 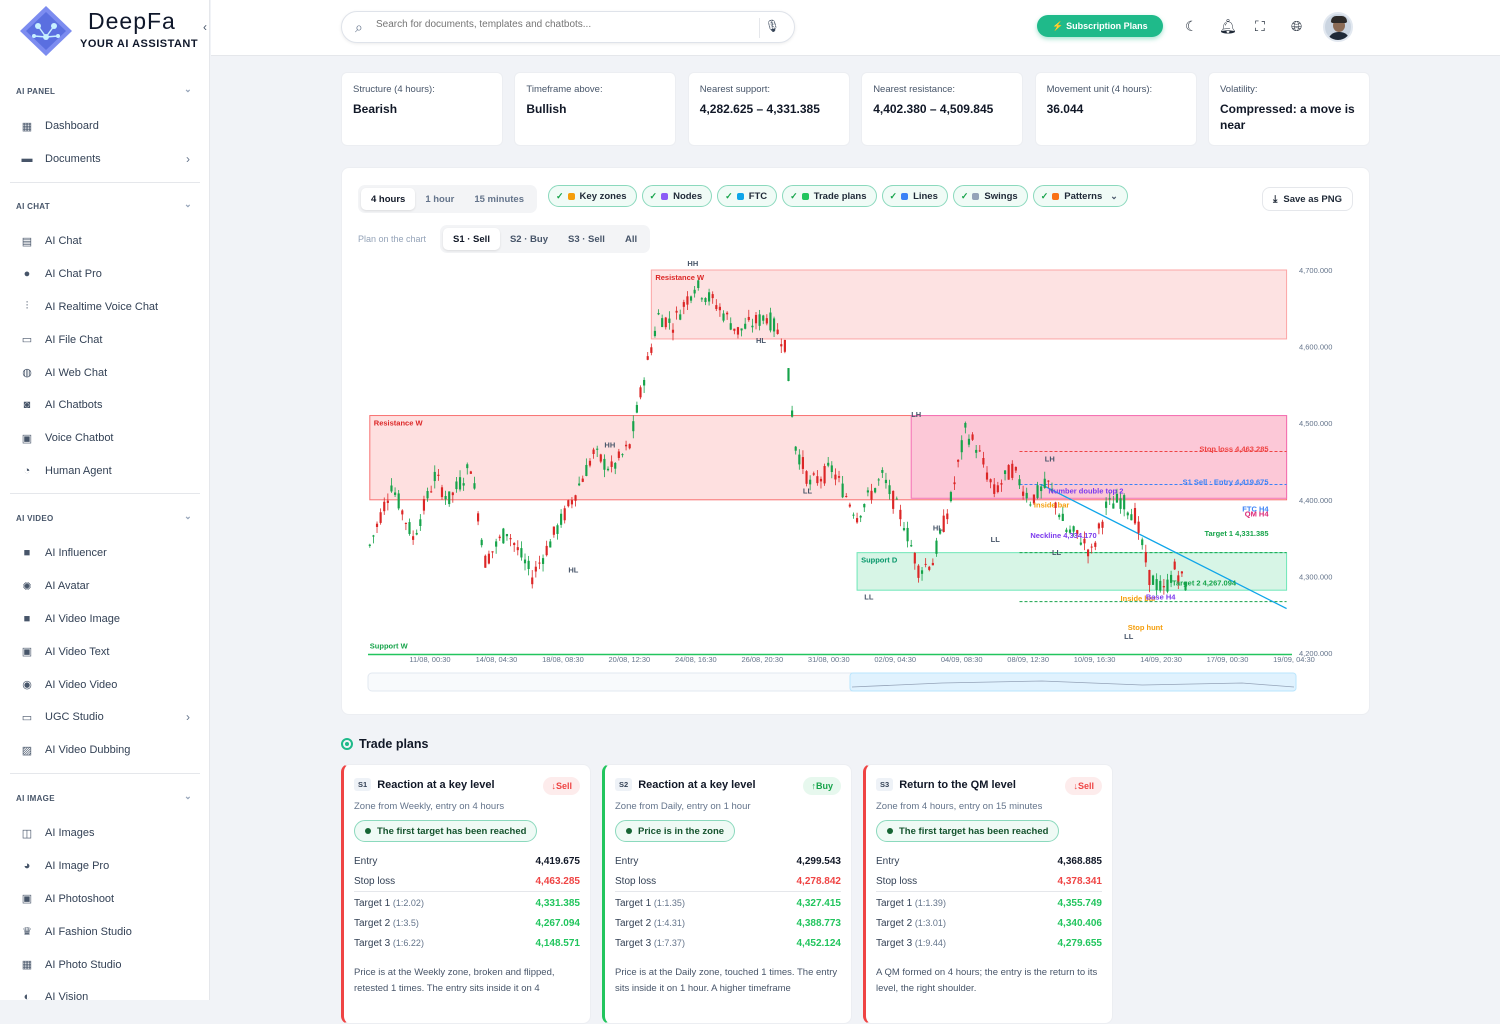 I want to click on stop-loss-label: Stop loss, so click(x=897, y=881).